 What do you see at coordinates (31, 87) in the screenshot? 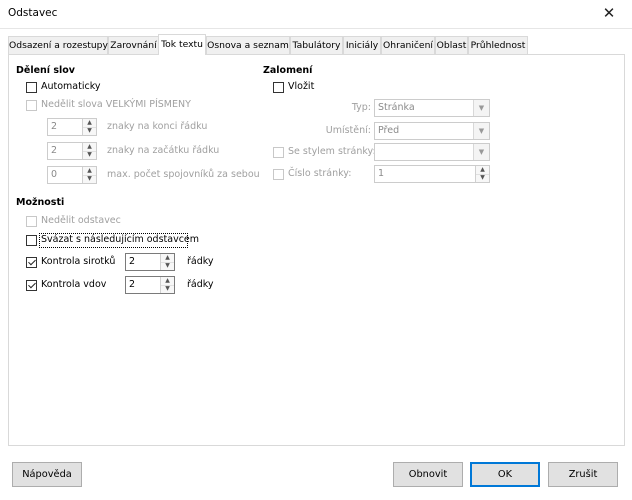
I see `automatic-checkbox` at bounding box center [31, 87].